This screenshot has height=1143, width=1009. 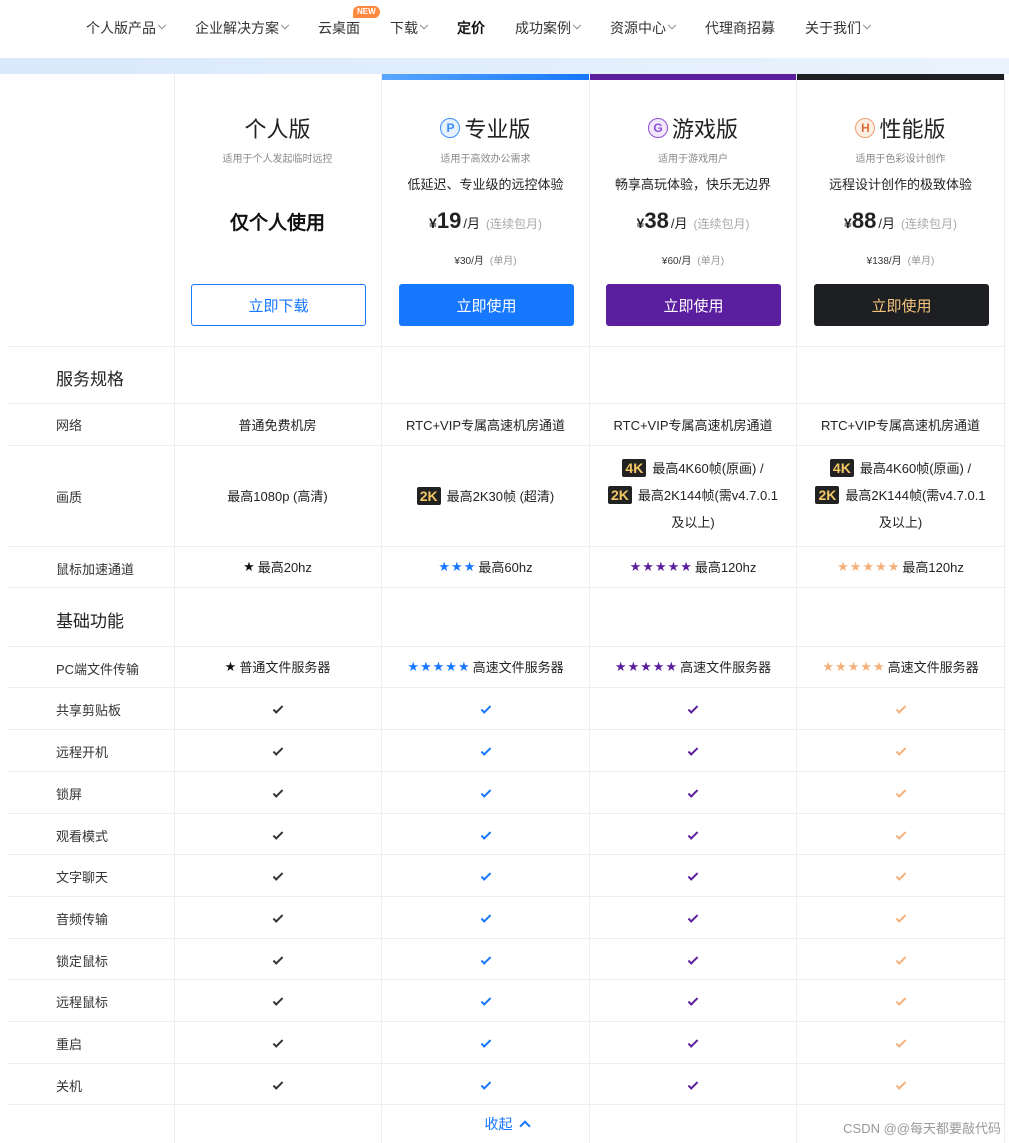 I want to click on row-label-file-transfer: PC端文件传输, so click(x=98, y=669).